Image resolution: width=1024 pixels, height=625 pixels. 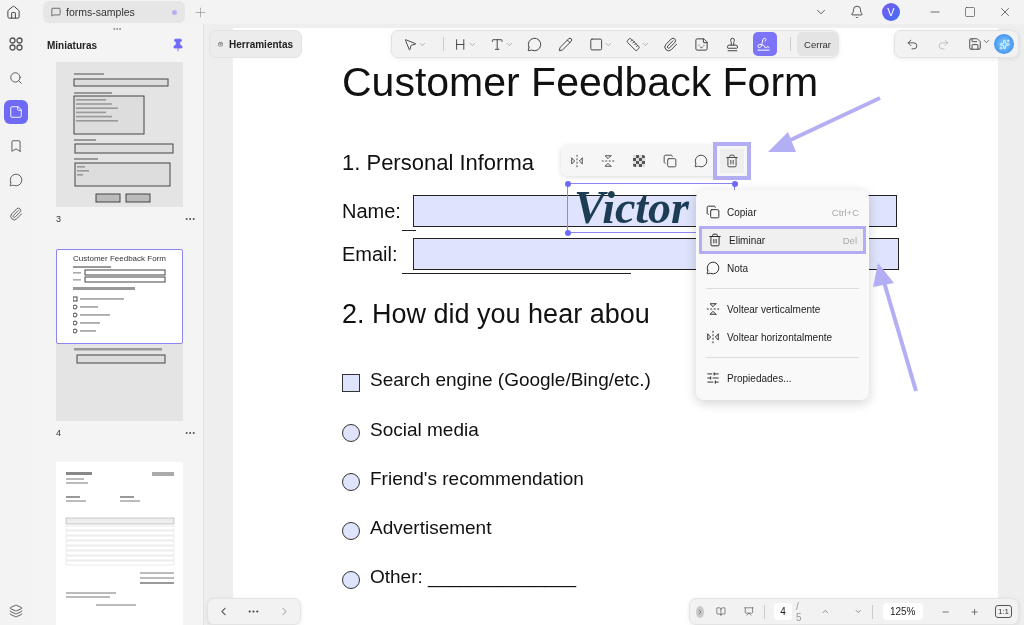 What do you see at coordinates (783, 611) in the screenshot?
I see `page-number-field: 4` at bounding box center [783, 611].